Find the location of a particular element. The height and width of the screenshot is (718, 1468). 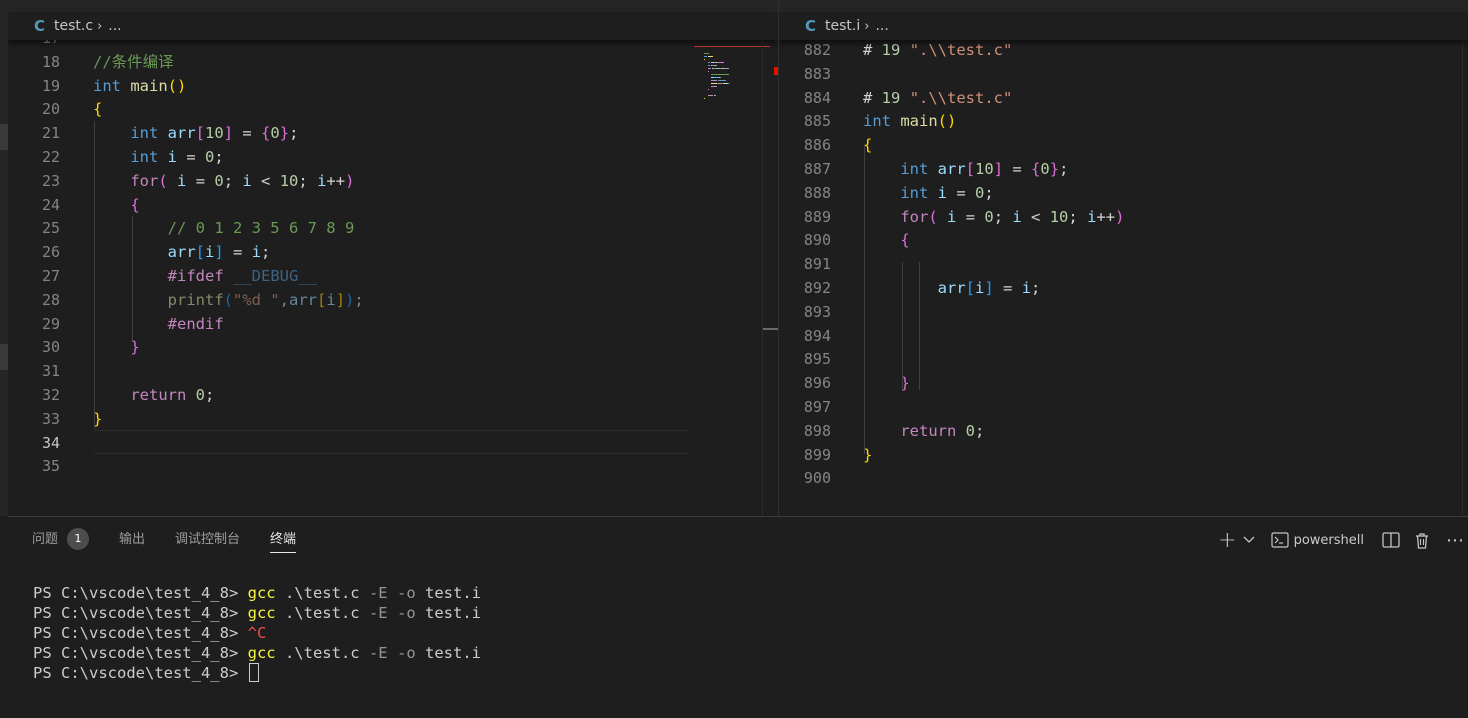

code-line: 882 # 19 ".\\test.c" is located at coordinates (1123, 50).